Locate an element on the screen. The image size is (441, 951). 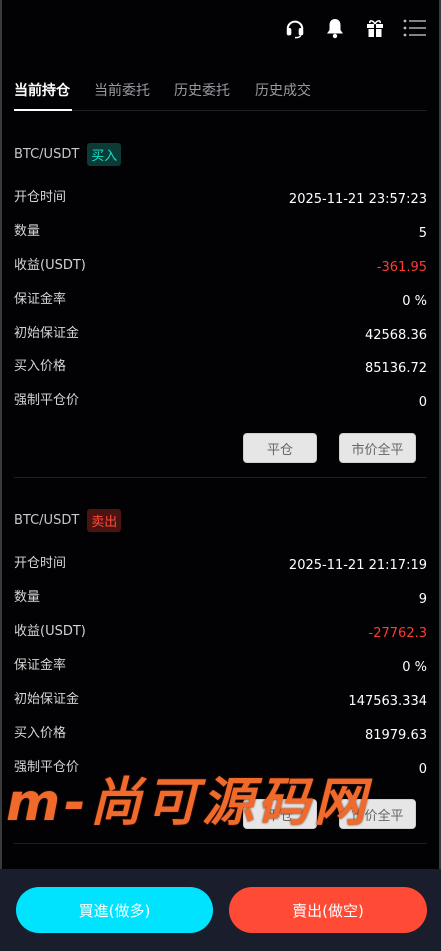
row-value: 2025-11-21 21:17:19 is located at coordinates (357, 565).